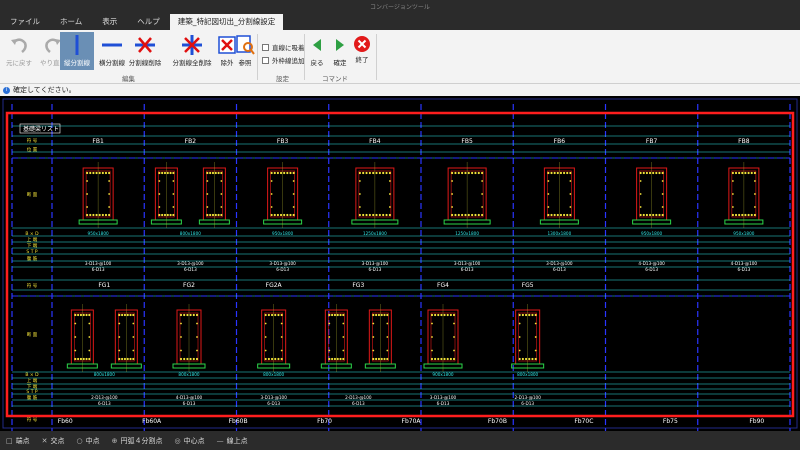 The height and width of the screenshot is (450, 800). Describe the element at coordinates (77, 45) in the screenshot. I see `vertical-line-icon` at that location.